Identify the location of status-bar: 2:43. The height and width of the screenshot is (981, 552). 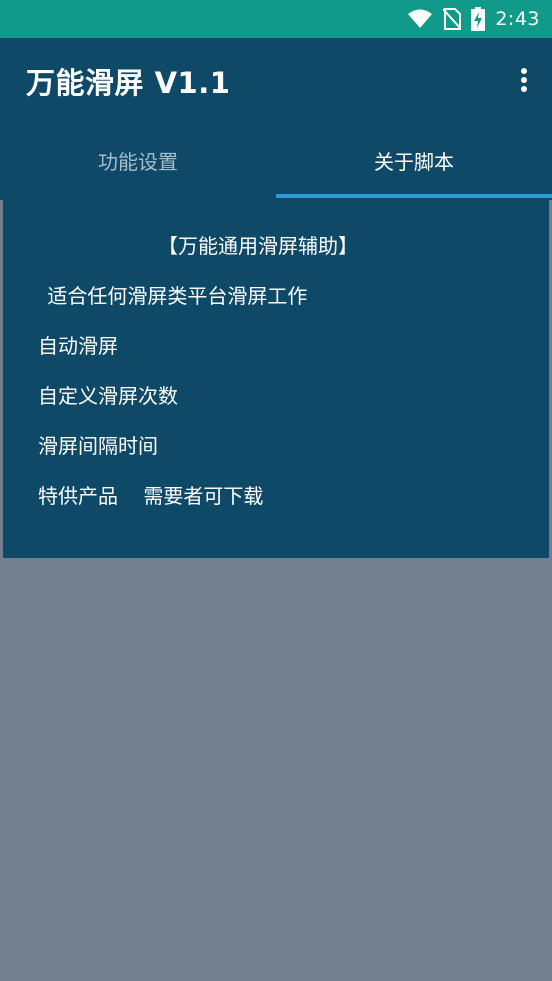
(276, 19).